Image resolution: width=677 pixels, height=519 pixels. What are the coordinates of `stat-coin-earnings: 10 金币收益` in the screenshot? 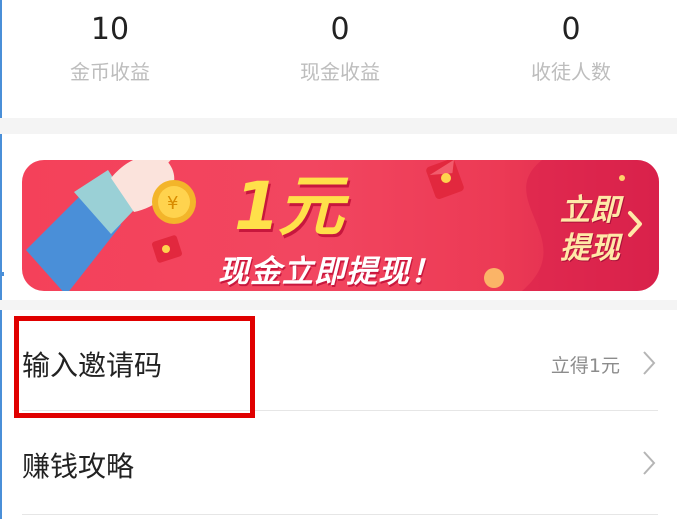 It's located at (110, 47).